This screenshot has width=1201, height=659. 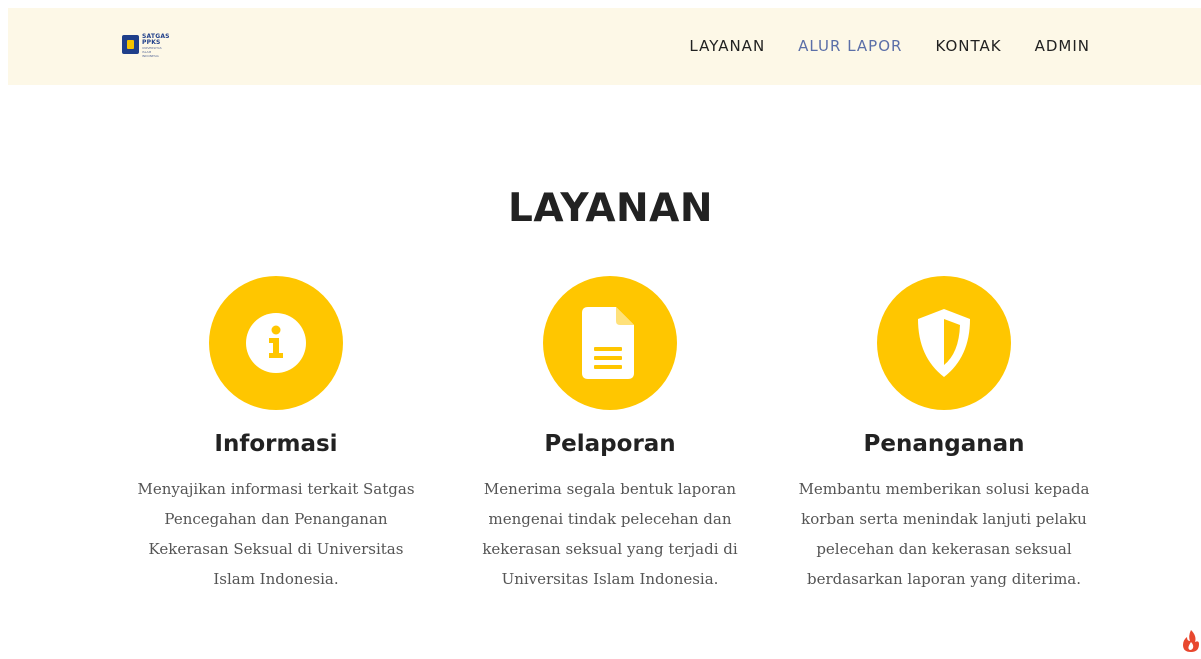 What do you see at coordinates (150, 56) in the screenshot?
I see `logo-line-5: INDONESIA` at bounding box center [150, 56].